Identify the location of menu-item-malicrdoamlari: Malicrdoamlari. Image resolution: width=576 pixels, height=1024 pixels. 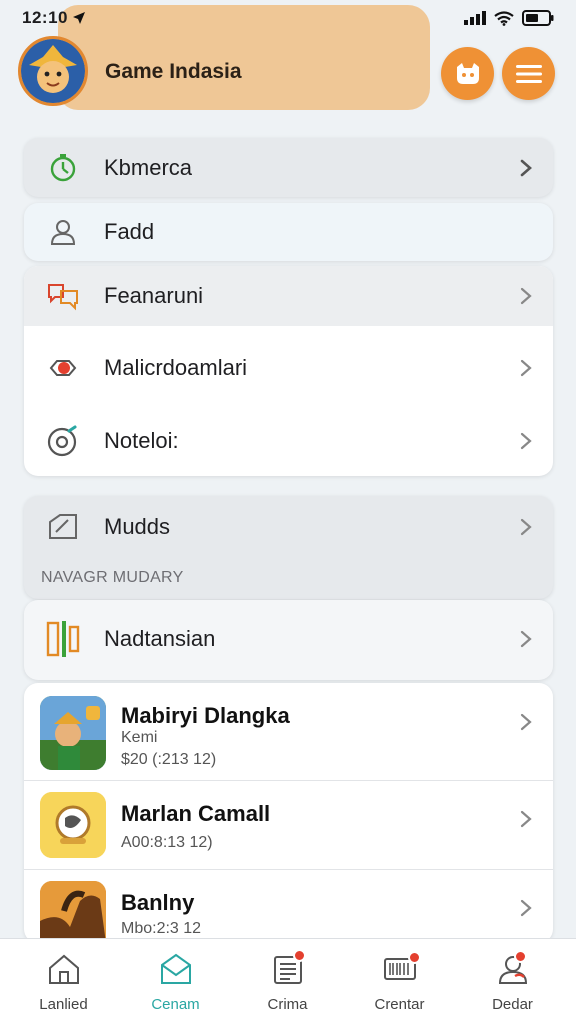
(288, 368).